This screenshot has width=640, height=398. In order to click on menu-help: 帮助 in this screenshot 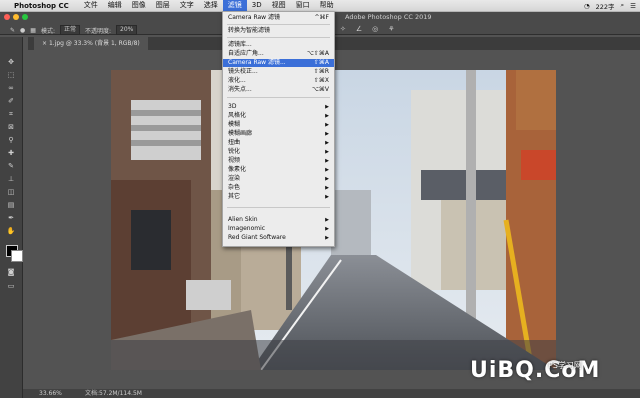, I will do `click(327, 5)`.